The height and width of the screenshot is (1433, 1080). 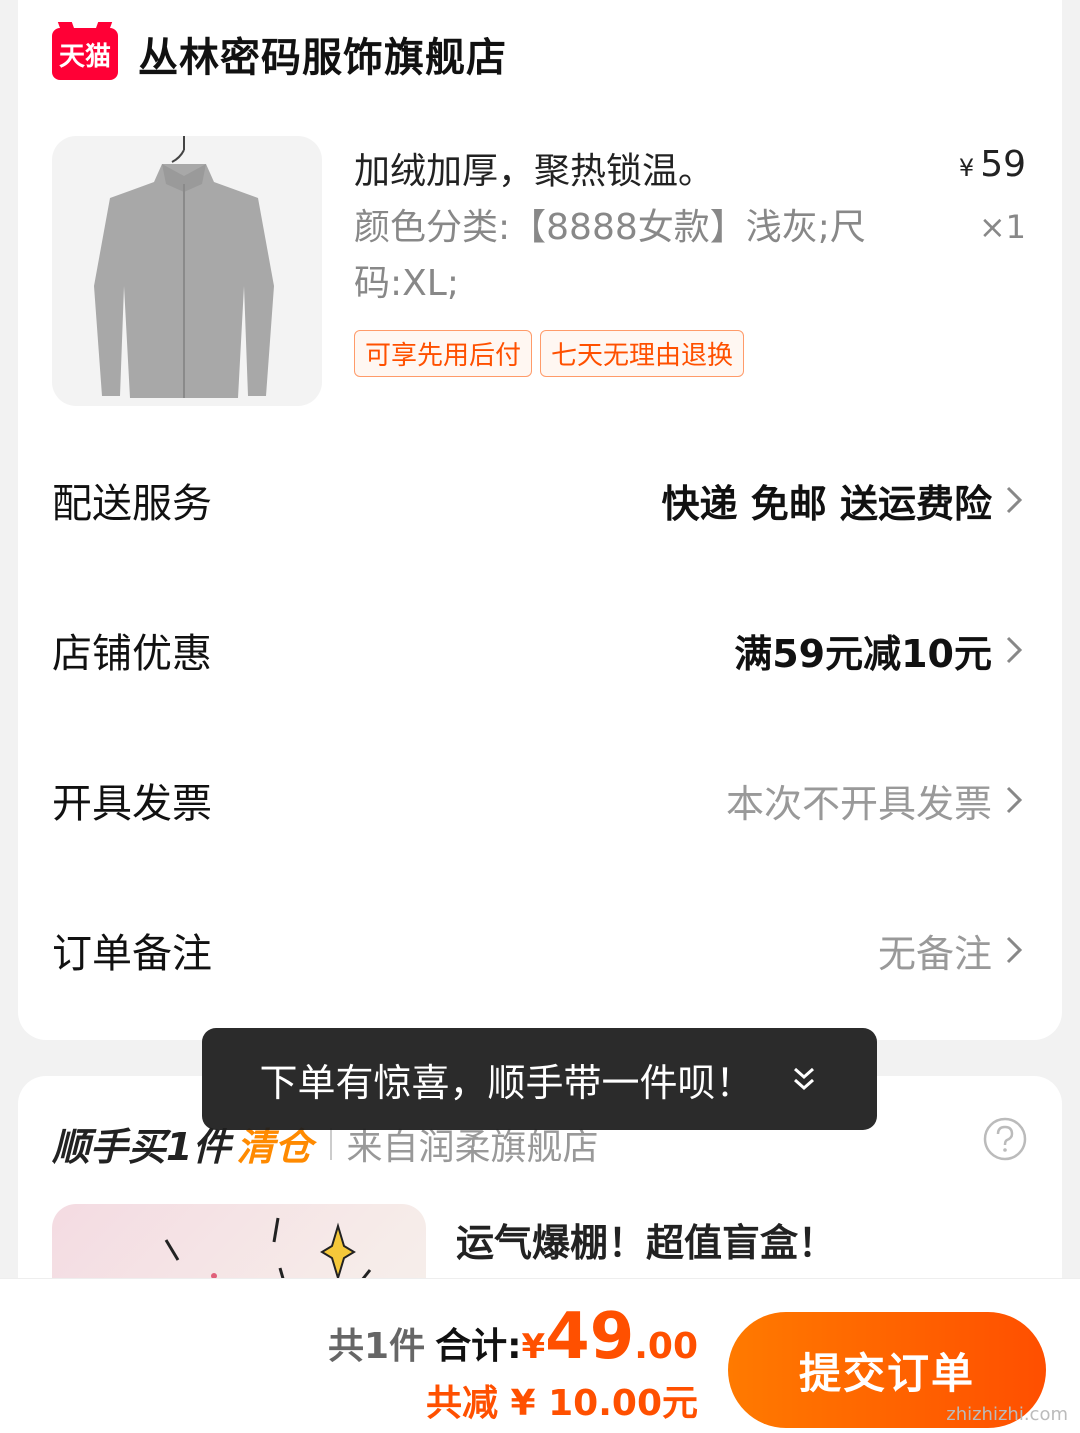 I want to click on invoice-label: 开具发票, so click(x=132, y=804).